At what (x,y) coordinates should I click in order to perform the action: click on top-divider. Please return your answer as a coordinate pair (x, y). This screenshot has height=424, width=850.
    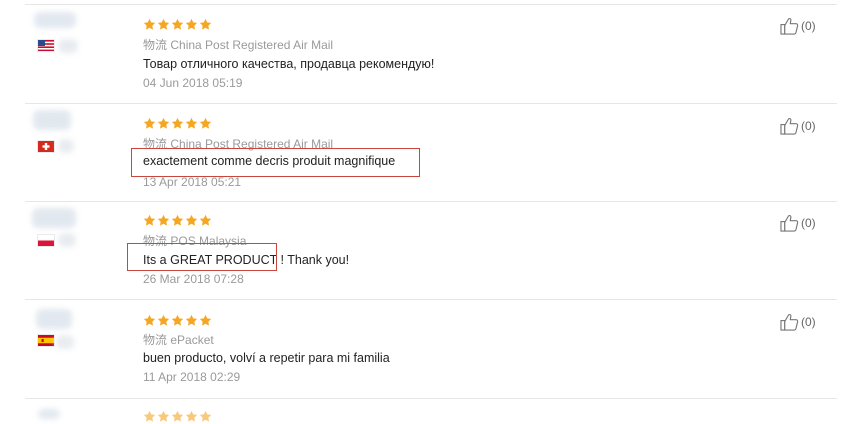
    Looking at the image, I should click on (431, 4).